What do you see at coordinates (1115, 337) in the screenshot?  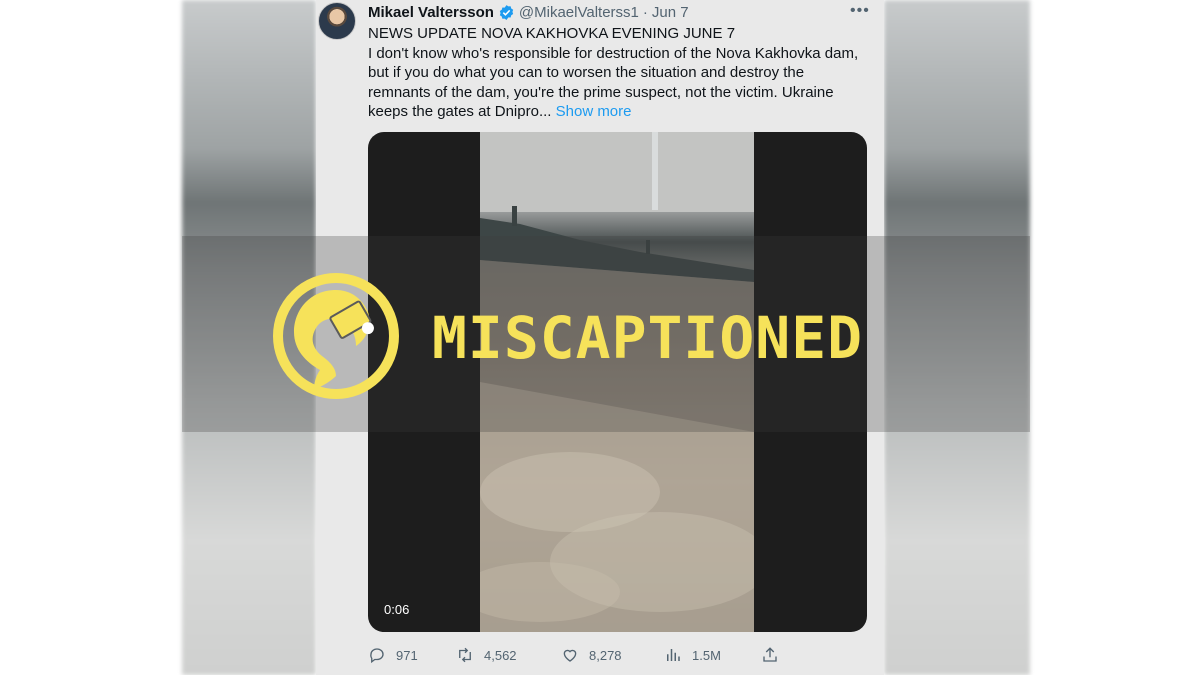 I see `page-margin-right` at bounding box center [1115, 337].